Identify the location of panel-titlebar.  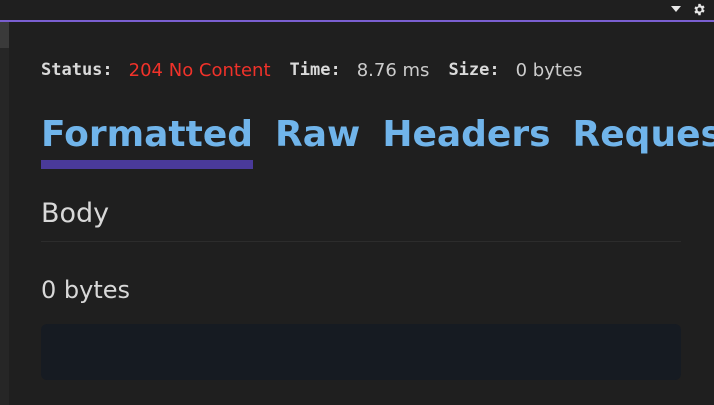
(357, 10).